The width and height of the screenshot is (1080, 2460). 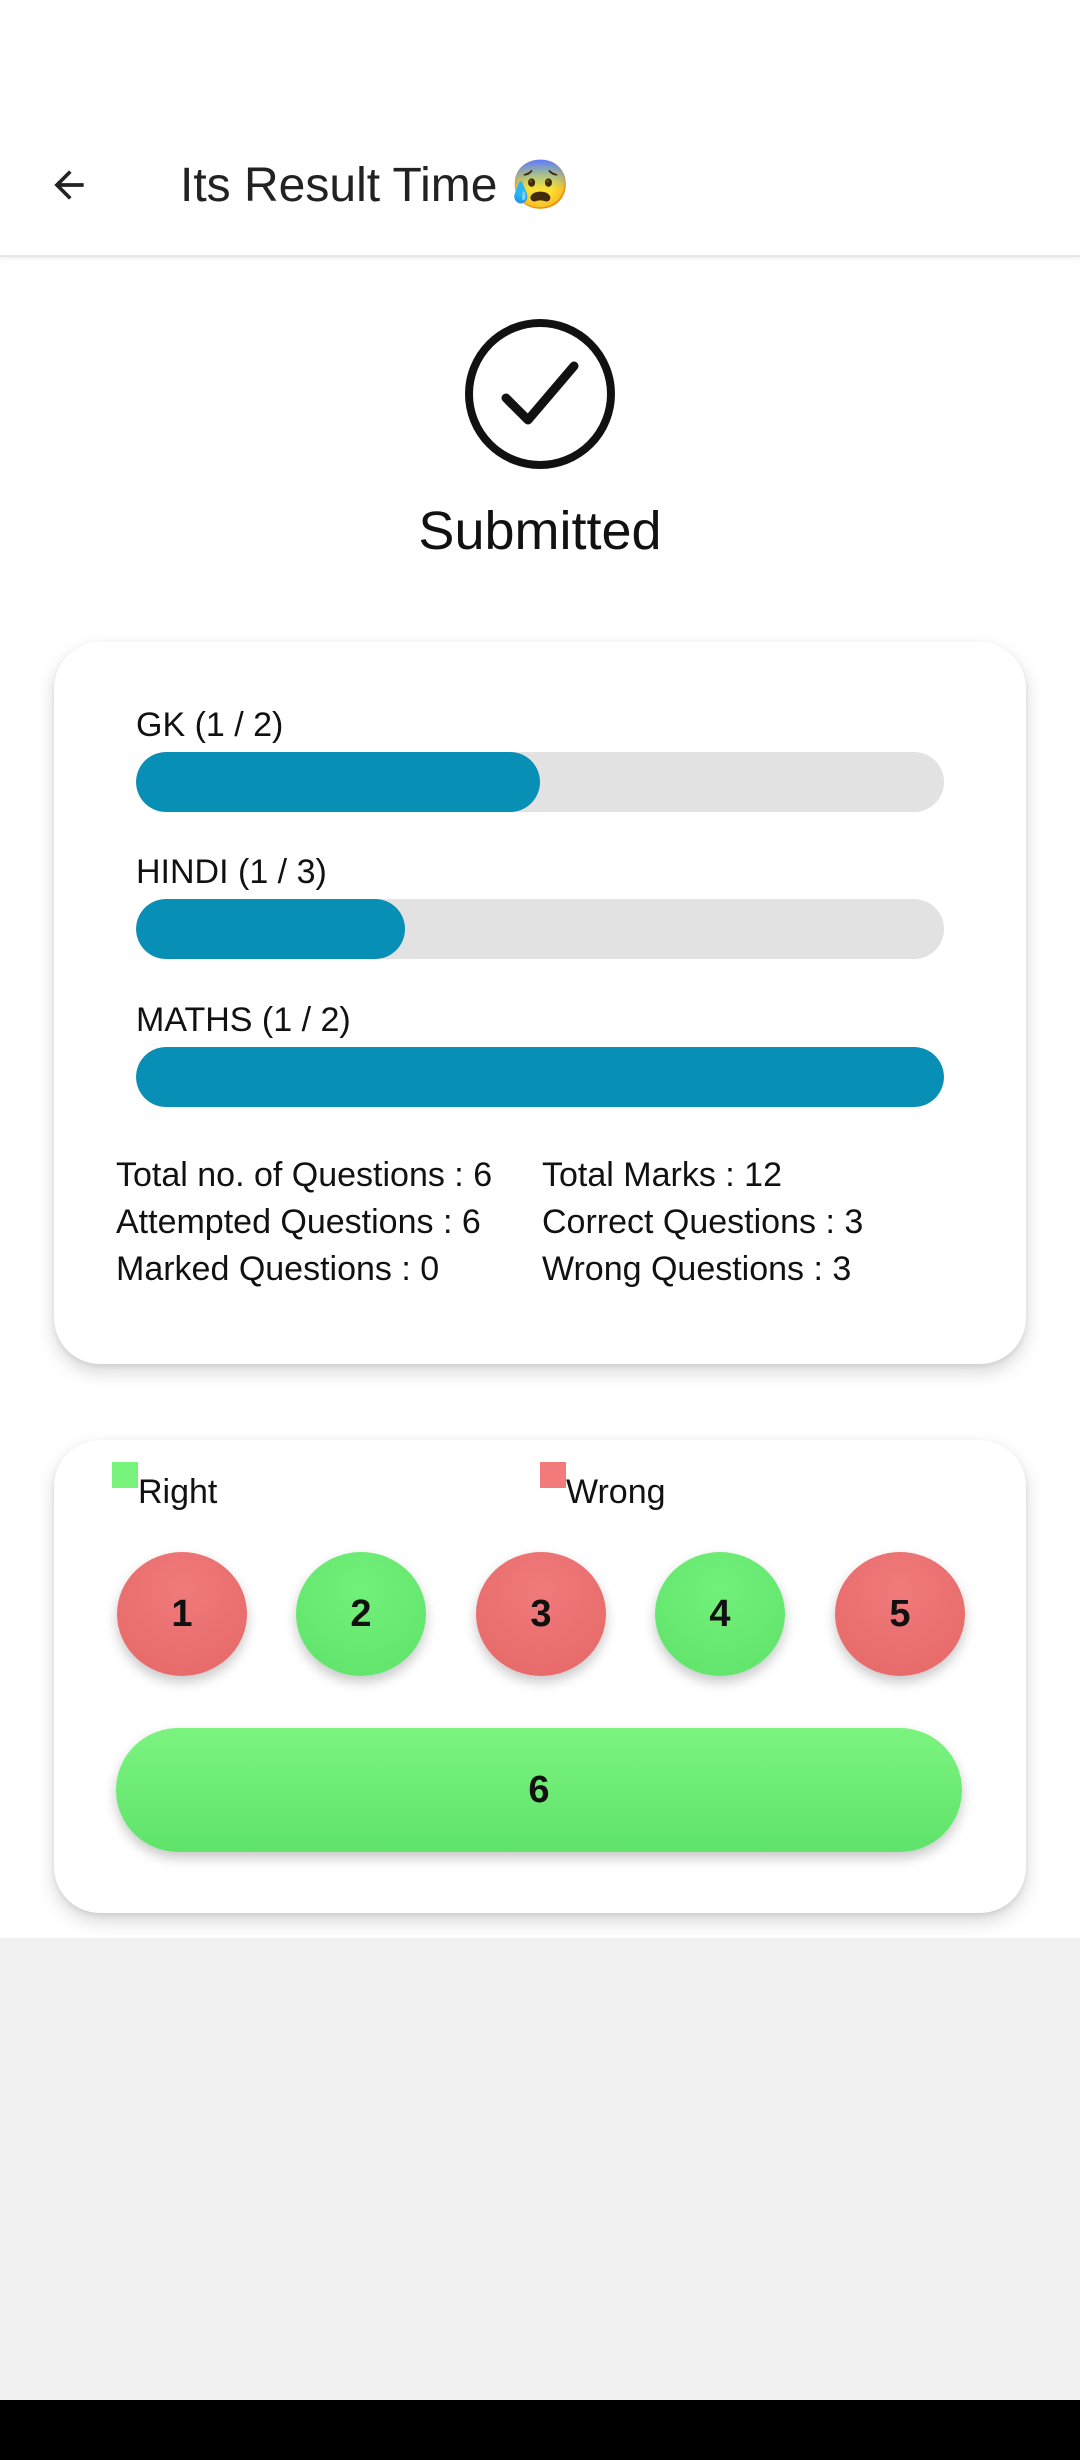 I want to click on question-button-4: 4, so click(x=720, y=1614).